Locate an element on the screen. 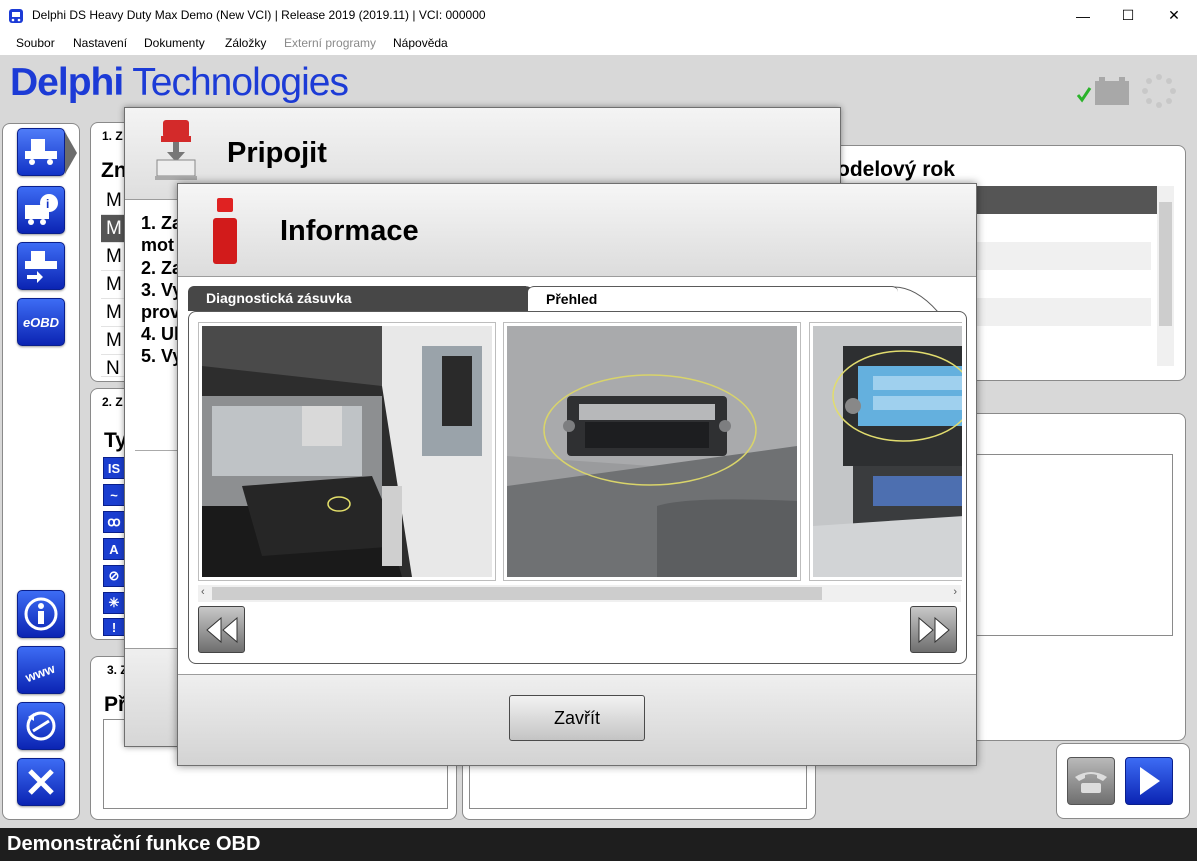 This screenshot has height=861, width=1197. app-truck-icon is located at coordinates (16, 16).